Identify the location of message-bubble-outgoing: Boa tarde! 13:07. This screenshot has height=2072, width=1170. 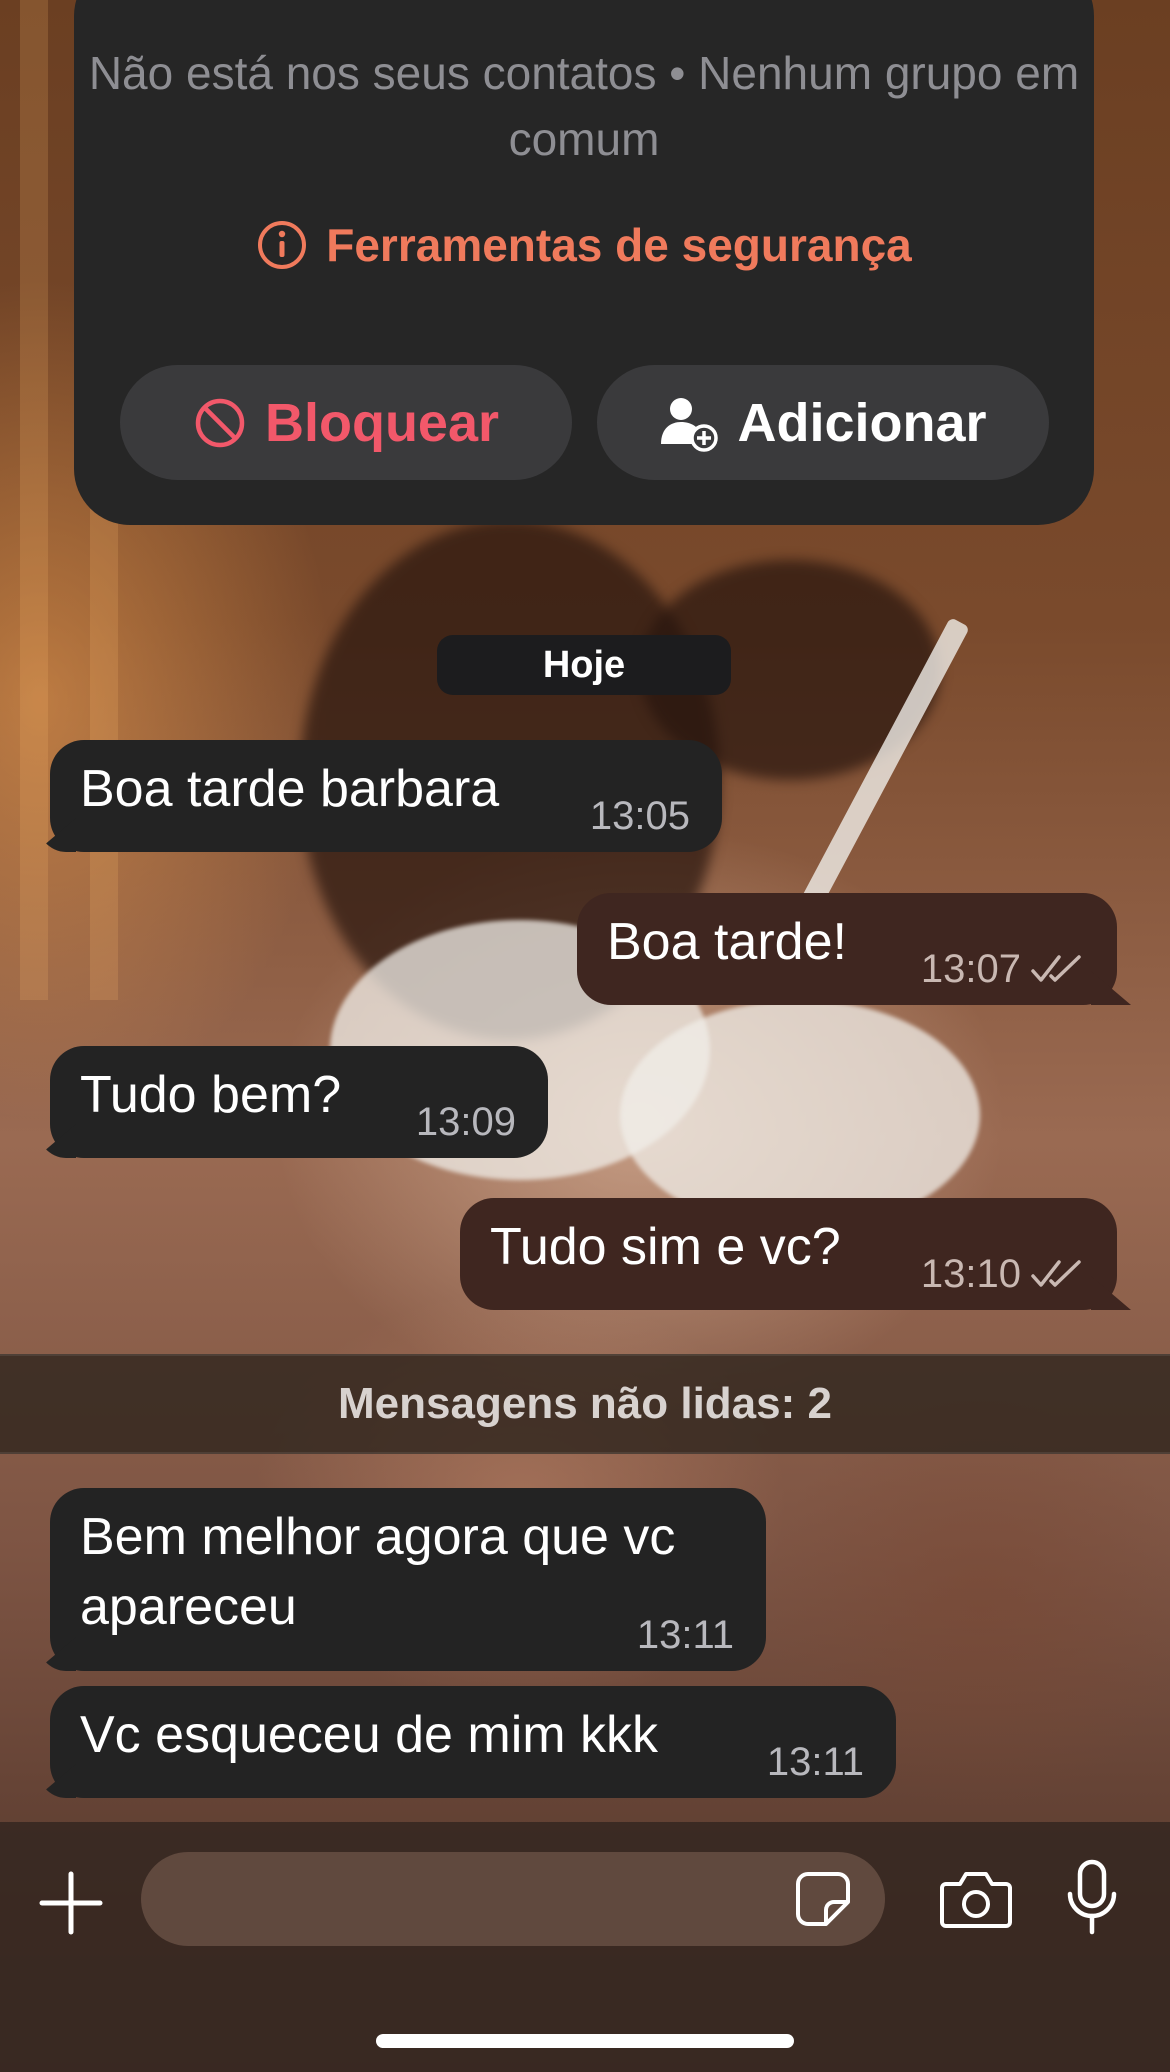
(847, 949).